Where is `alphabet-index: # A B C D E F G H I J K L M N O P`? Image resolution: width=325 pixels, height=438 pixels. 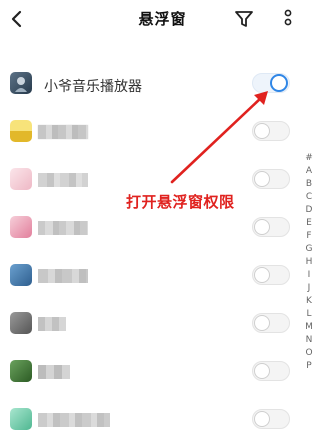
alphabet-index: # A B C D E F G H I J K L M N O P is located at coordinates (309, 262).